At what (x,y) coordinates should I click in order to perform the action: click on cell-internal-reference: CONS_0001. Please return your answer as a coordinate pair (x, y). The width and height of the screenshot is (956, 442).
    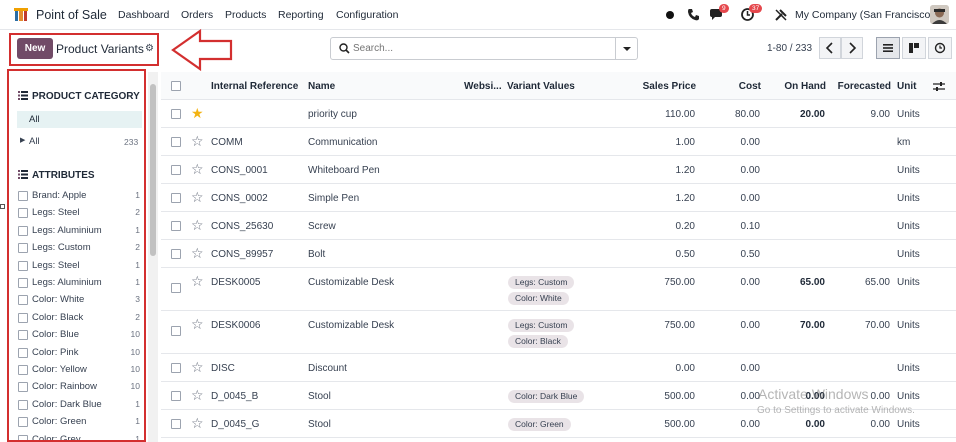
    Looking at the image, I should click on (239, 170).